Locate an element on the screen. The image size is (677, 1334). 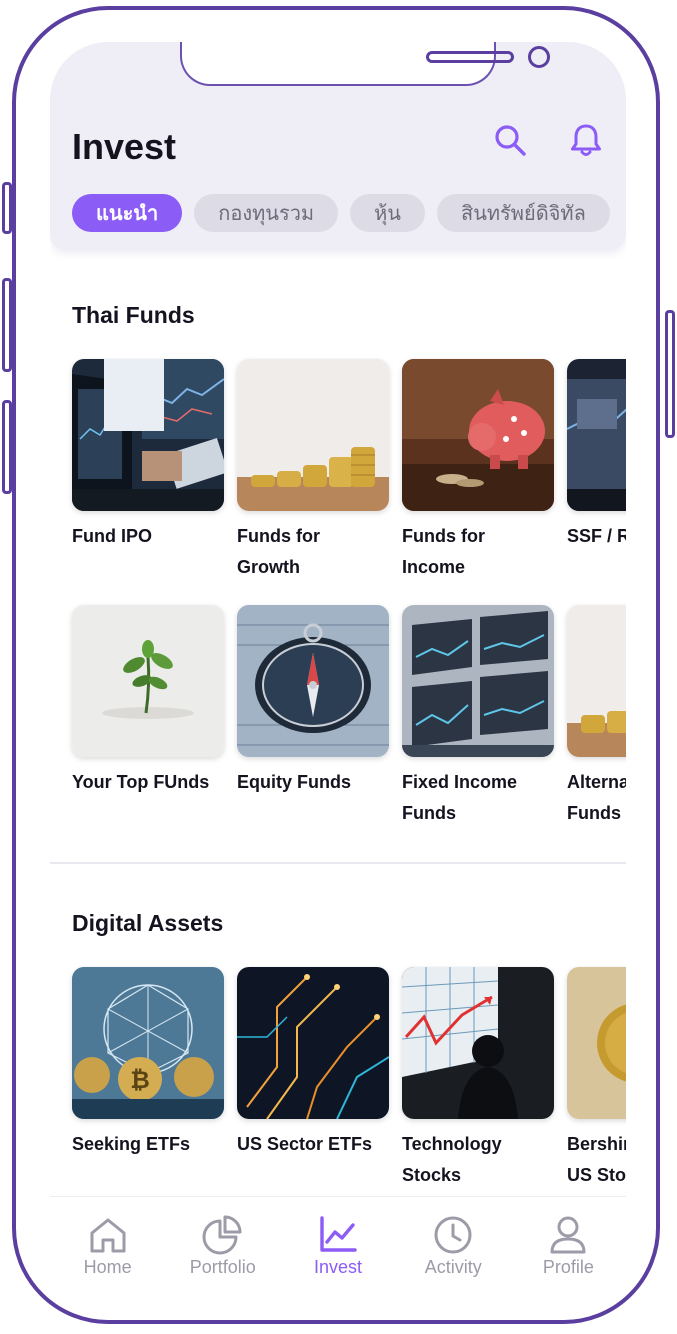
asset-card-technology-stocks: Technology Stocks is located at coordinates (478, 1079).